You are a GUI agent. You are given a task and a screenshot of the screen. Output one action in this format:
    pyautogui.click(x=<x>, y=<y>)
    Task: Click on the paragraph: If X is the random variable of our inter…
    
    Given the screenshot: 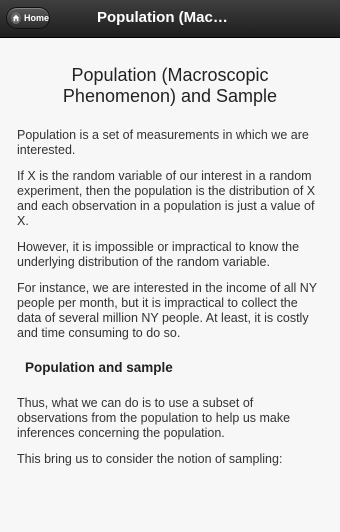 What is the action you would take?
    pyautogui.click(x=166, y=198)
    